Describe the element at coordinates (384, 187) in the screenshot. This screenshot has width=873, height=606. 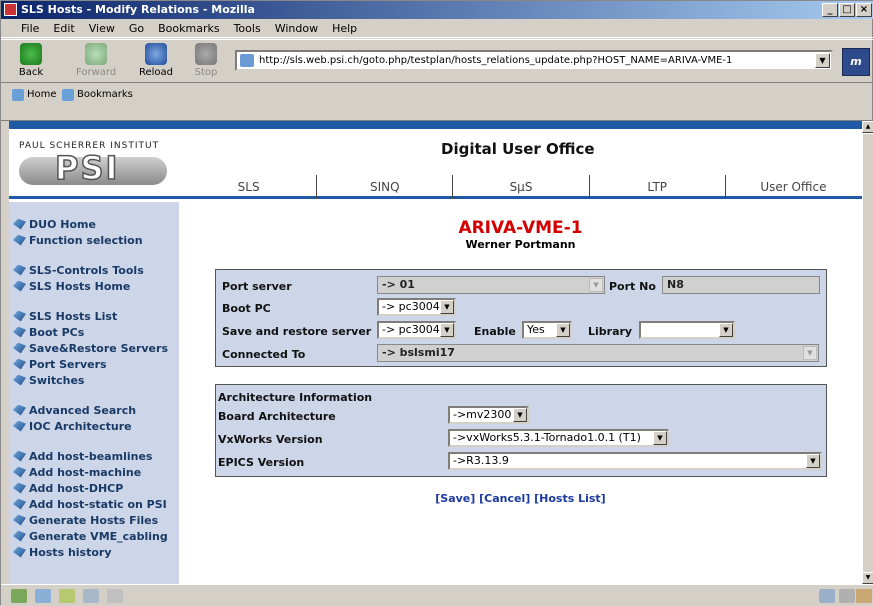
I see `nav-sinq: SINQ` at that location.